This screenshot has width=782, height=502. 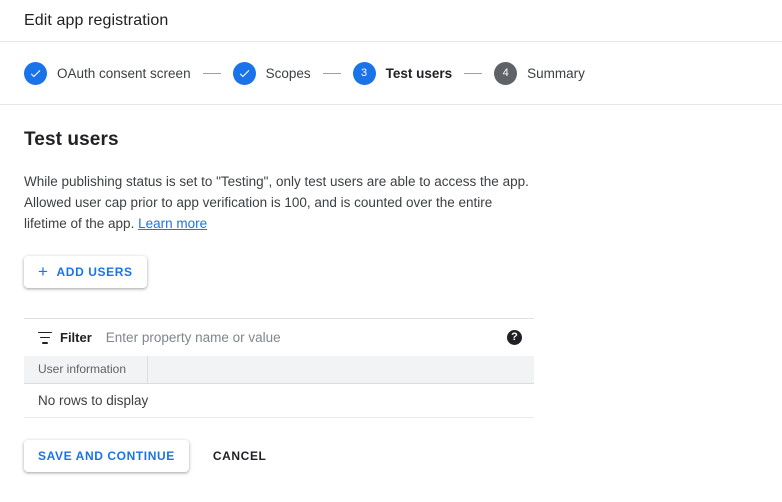 I want to click on section-title: Test users, so click(x=71, y=139).